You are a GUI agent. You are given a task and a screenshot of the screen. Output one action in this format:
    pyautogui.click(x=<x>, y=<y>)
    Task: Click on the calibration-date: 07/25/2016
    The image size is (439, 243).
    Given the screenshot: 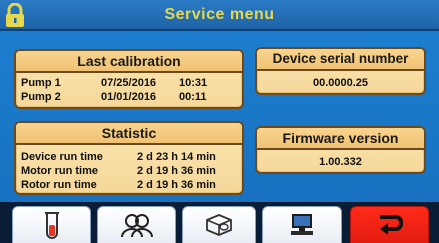 What is the action you would take?
    pyautogui.click(x=129, y=83)
    